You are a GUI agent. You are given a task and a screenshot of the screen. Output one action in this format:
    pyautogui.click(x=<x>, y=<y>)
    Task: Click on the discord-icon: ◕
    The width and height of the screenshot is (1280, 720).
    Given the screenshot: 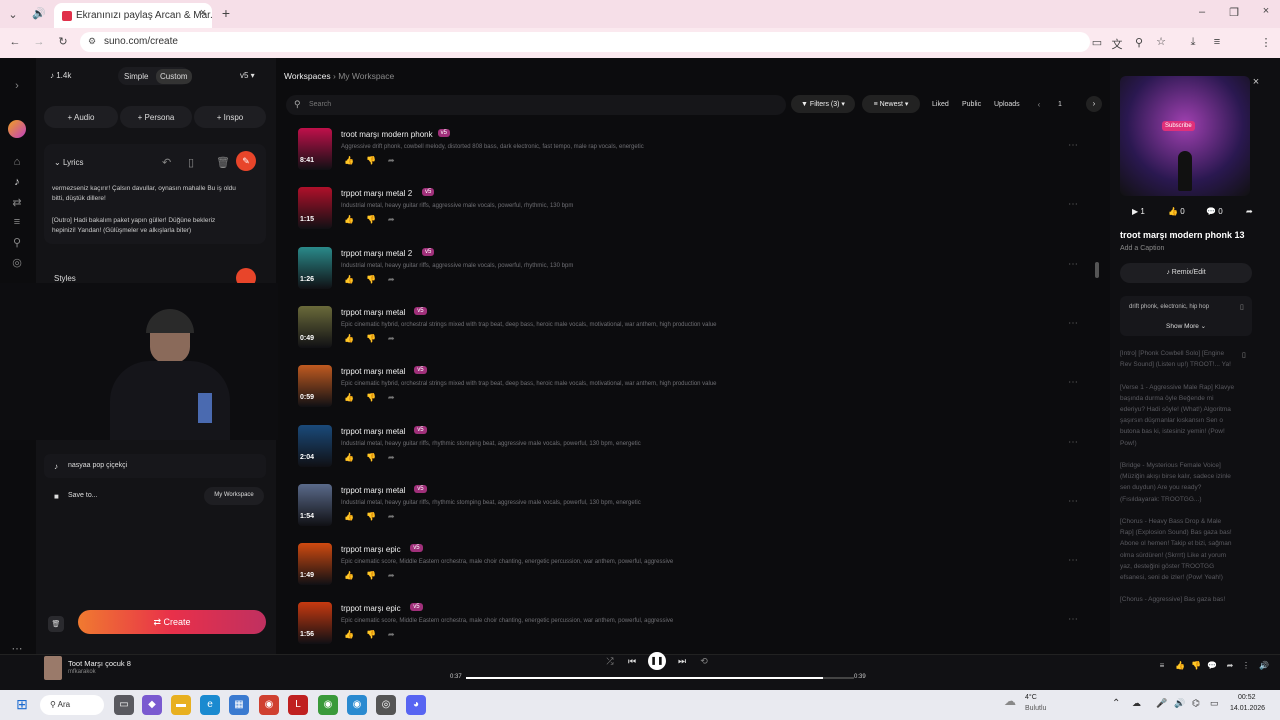 What is the action you would take?
    pyautogui.click(x=416, y=705)
    